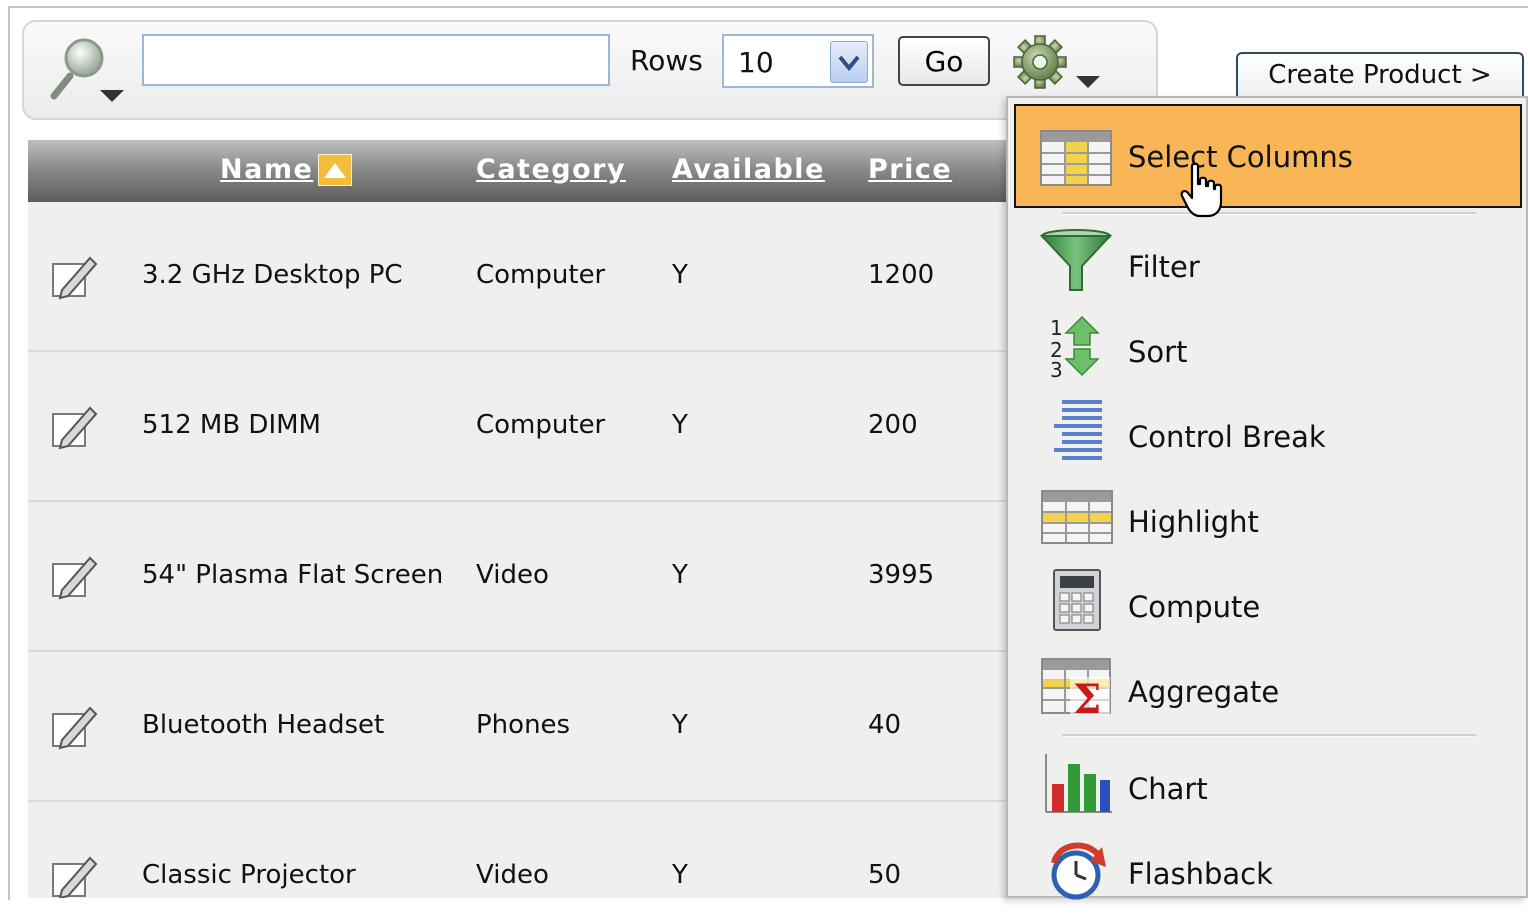 The height and width of the screenshot is (913, 1528). I want to click on table-row: Classic Projector Video Y 50, so click(518, 850).